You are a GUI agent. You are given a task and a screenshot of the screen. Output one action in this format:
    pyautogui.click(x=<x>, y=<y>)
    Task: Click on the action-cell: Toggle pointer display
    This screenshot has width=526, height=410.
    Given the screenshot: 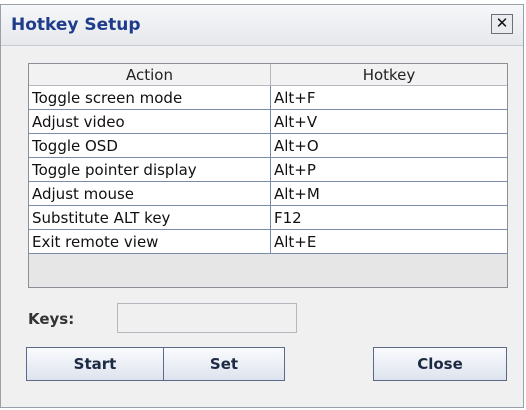 What is the action you would take?
    pyautogui.click(x=150, y=169)
    